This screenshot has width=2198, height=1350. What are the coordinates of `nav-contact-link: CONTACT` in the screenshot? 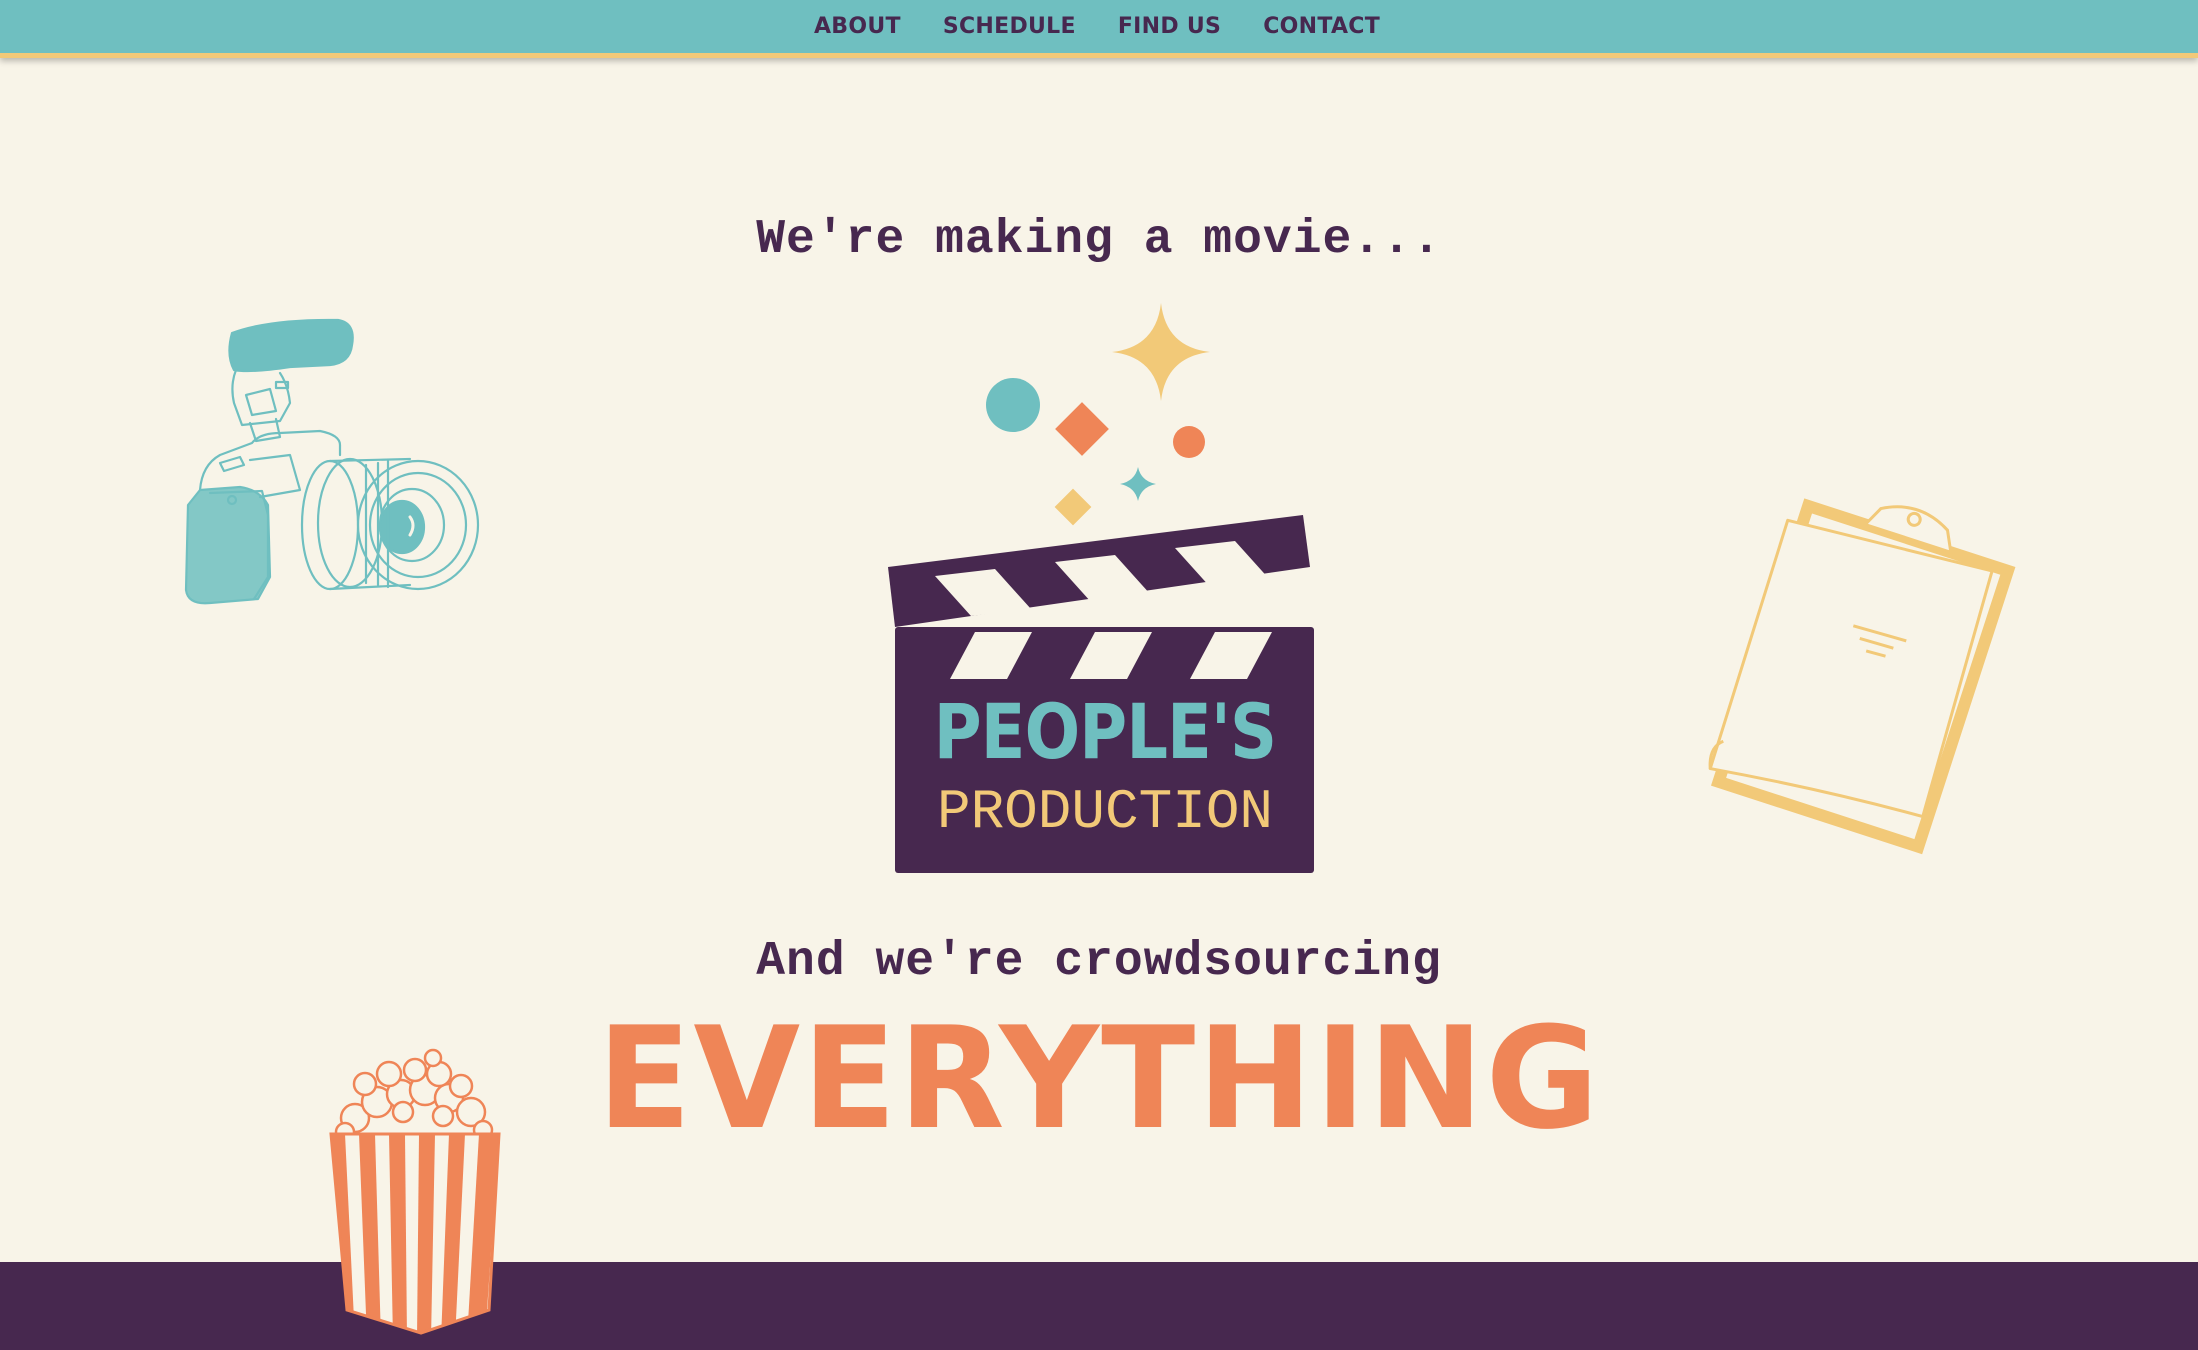 It's located at (1321, 26).